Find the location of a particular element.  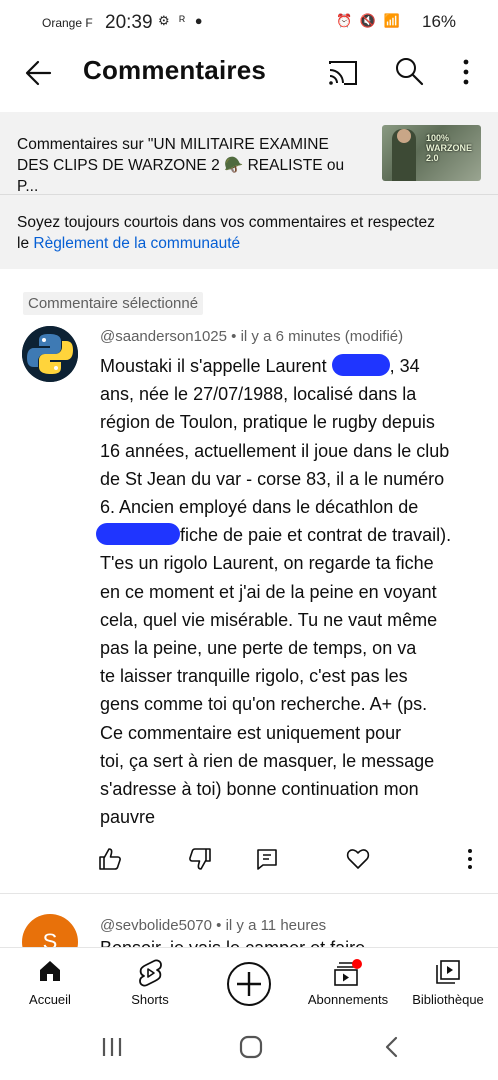

bottom-navigation: Accueil Shorts Abonnements Bibliothèque is located at coordinates (249, 983).